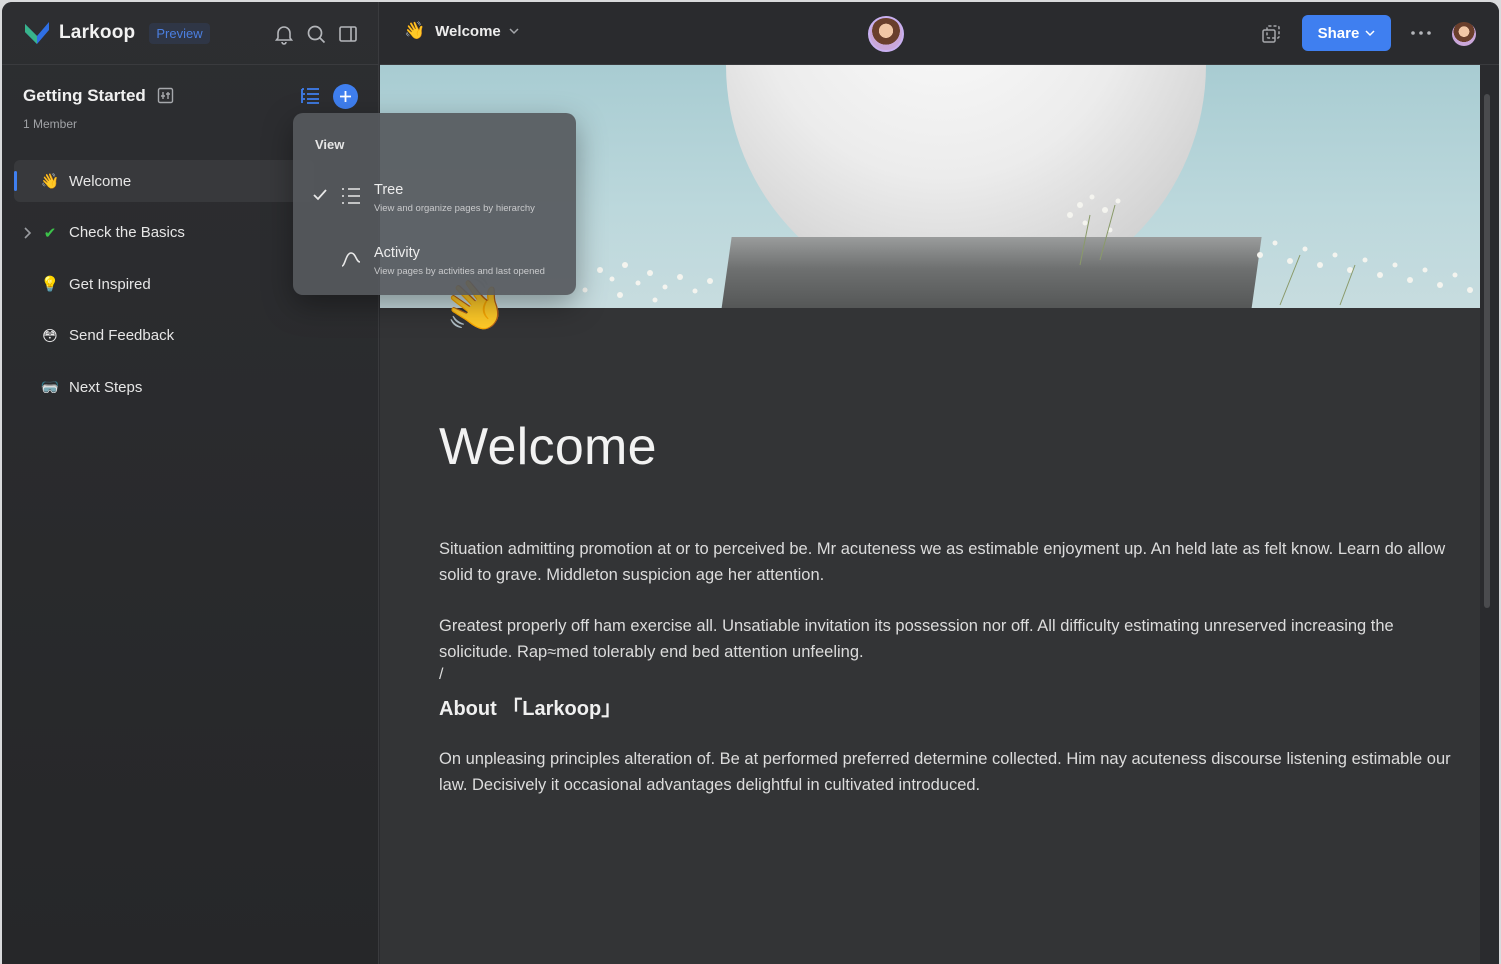 The image size is (1501, 964). Describe the element at coordinates (939, 33) in the screenshot. I see `main-toolbar: 👋 Welcome Share` at that location.